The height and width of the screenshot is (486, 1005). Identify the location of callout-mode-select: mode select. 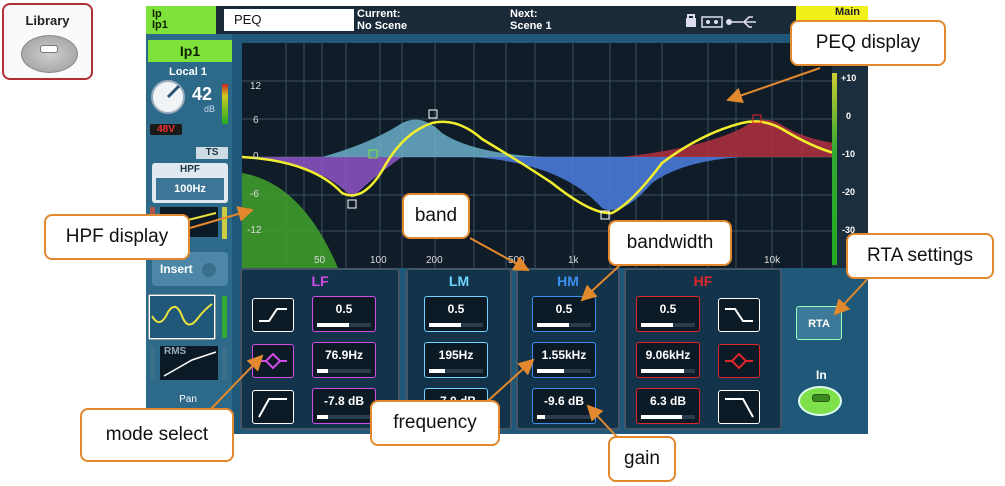
(157, 435).